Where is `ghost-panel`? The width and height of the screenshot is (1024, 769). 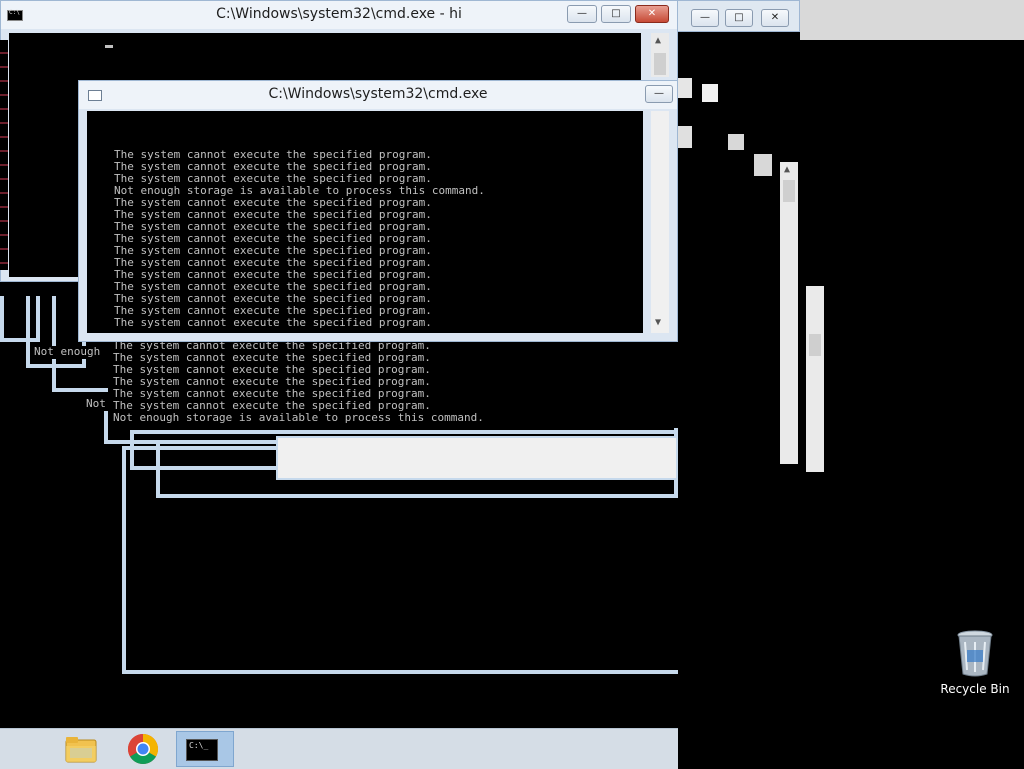 ghost-panel is located at coordinates (477, 458).